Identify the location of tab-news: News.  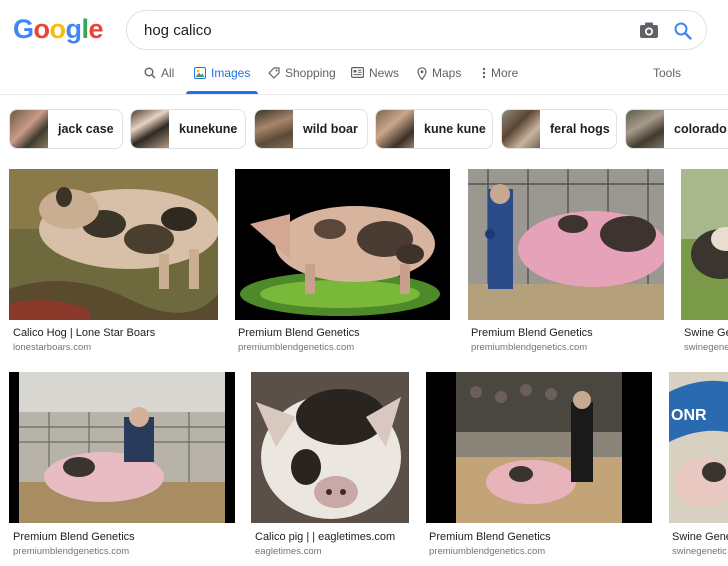
(375, 80).